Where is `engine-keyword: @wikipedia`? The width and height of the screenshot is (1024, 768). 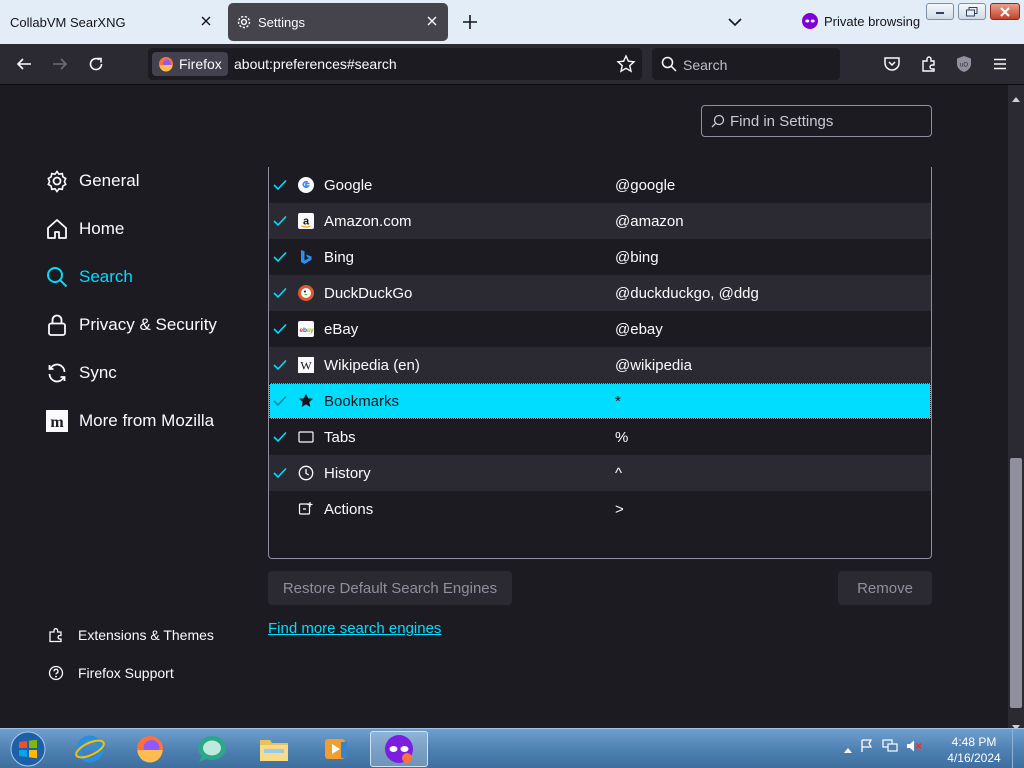 engine-keyword: @wikipedia is located at coordinates (653, 365).